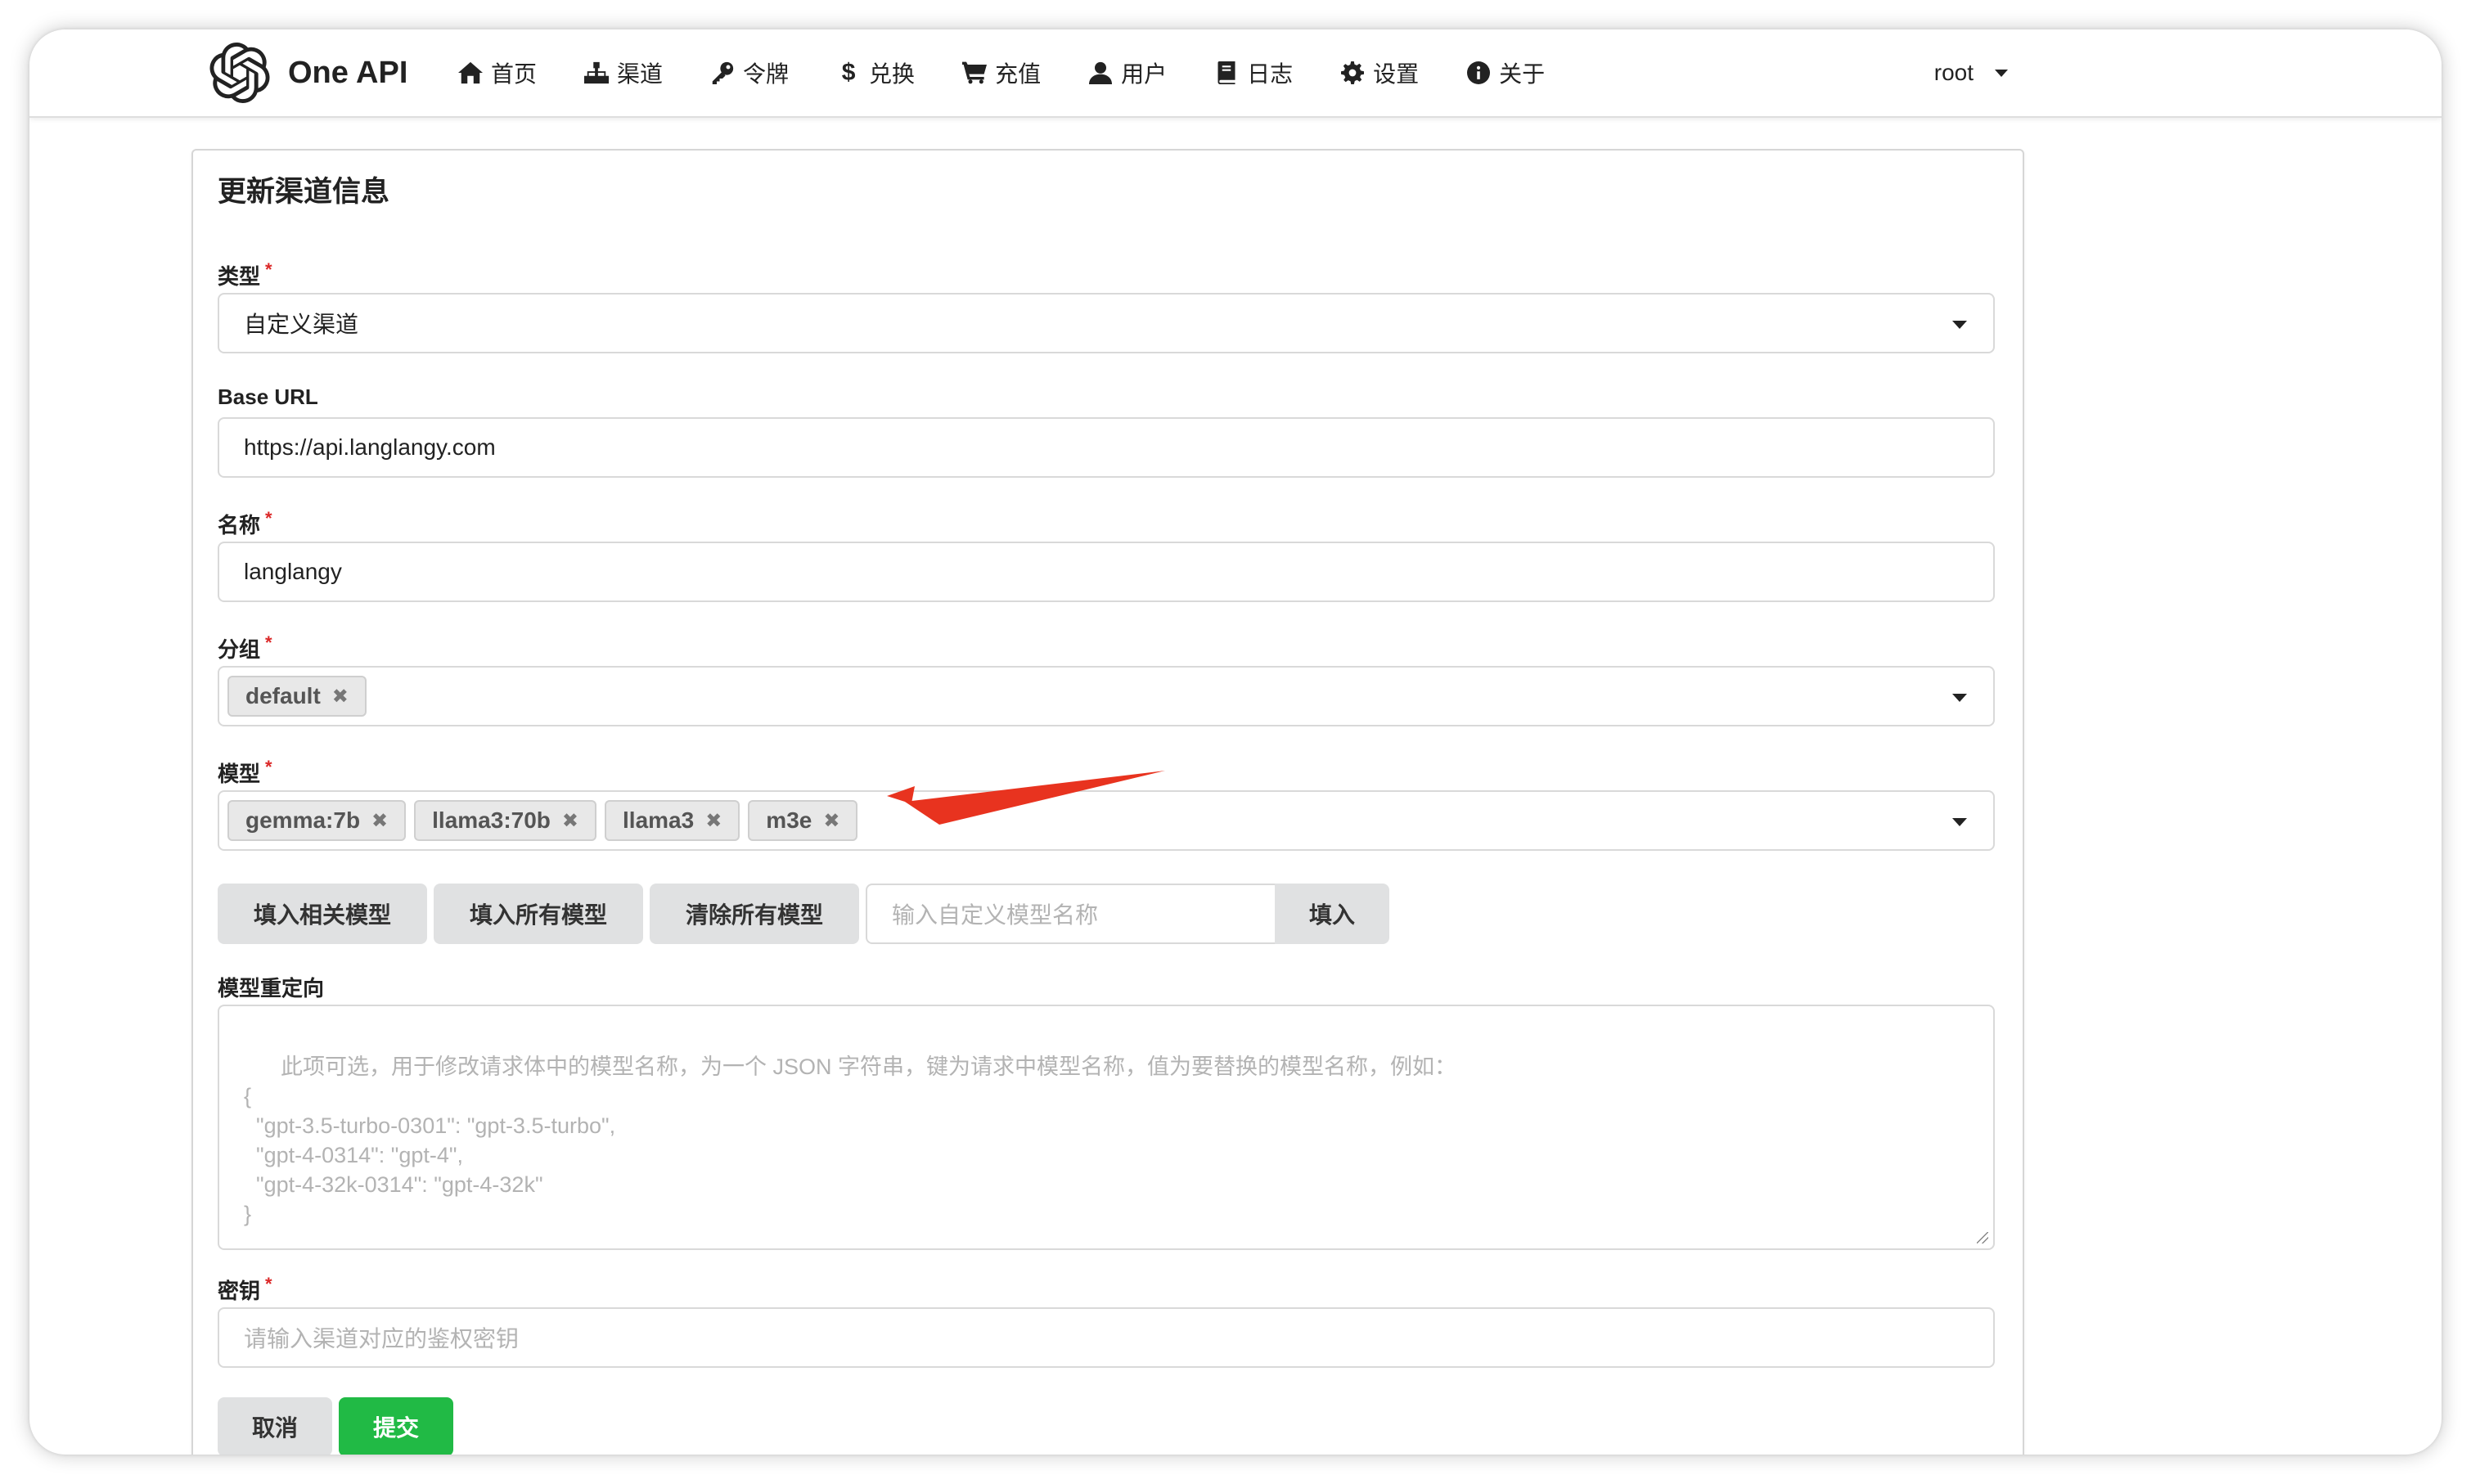 This screenshot has height=1484, width=2471. What do you see at coordinates (239, 73) in the screenshot?
I see `openai-logo-icon` at bounding box center [239, 73].